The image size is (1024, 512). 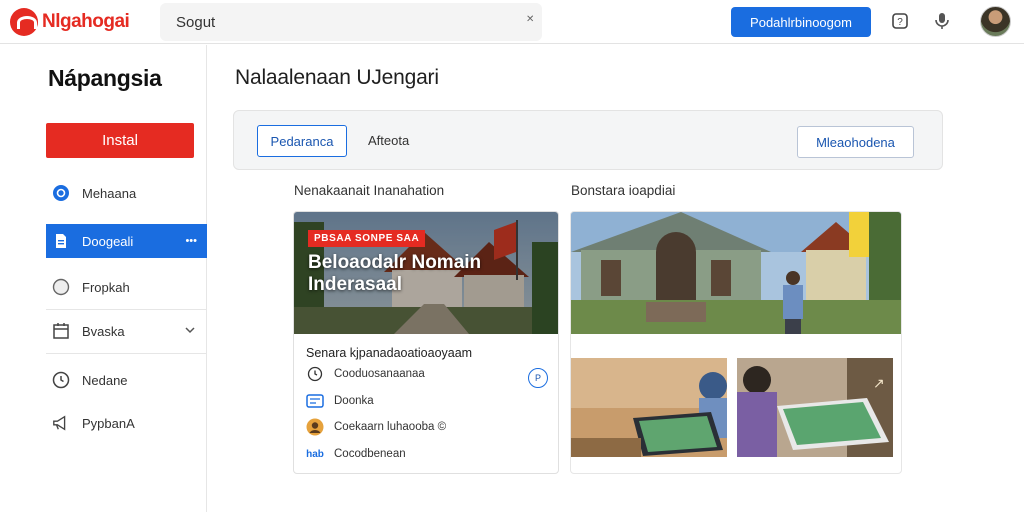 I want to click on card-meta-label: Doonka, so click(x=354, y=401).